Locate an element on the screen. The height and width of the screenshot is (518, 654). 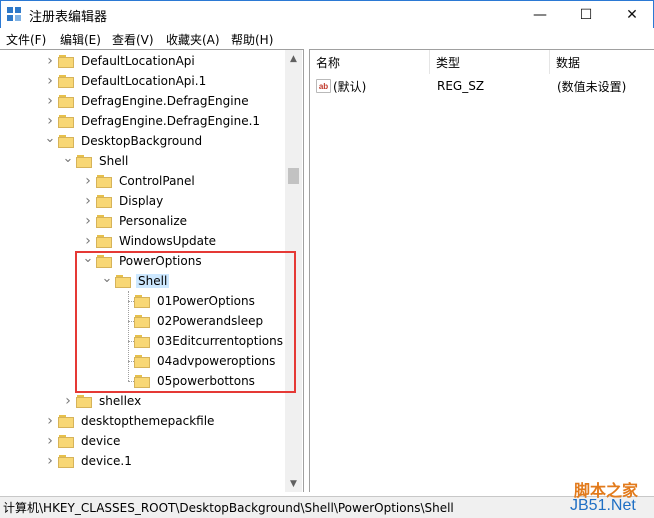
tree-item-label: DefaultLocationApi.1 is located at coordinates (144, 81).